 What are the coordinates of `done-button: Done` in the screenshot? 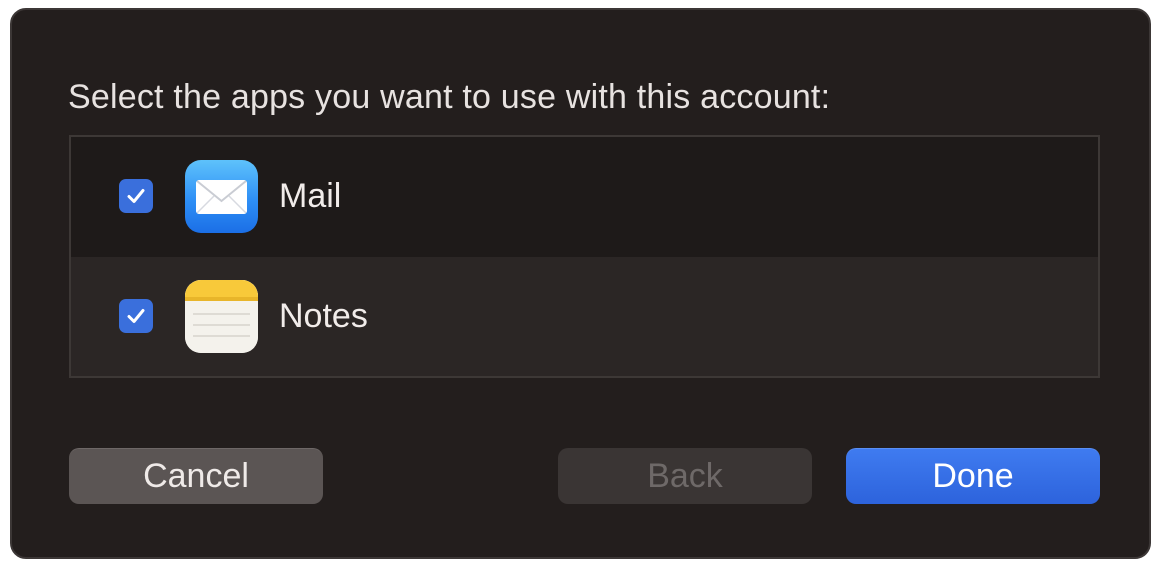 It's located at (973, 476).